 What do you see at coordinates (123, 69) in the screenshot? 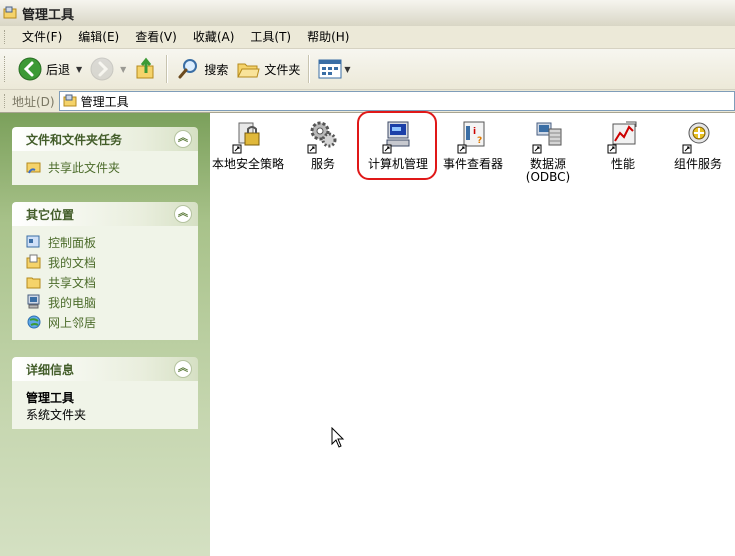
I see `forward-dropdown-icon: ▼` at bounding box center [123, 69].